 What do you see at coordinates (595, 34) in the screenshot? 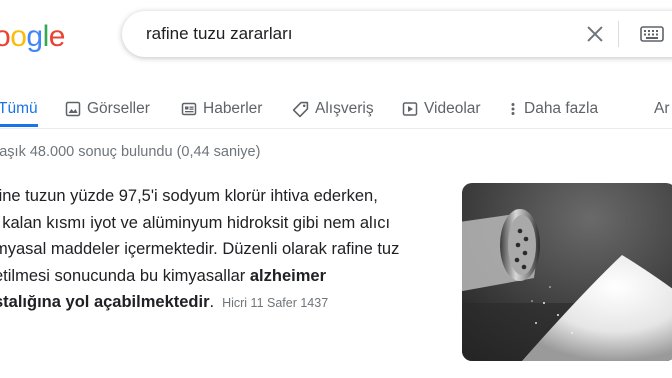
I see `close-icon` at bounding box center [595, 34].